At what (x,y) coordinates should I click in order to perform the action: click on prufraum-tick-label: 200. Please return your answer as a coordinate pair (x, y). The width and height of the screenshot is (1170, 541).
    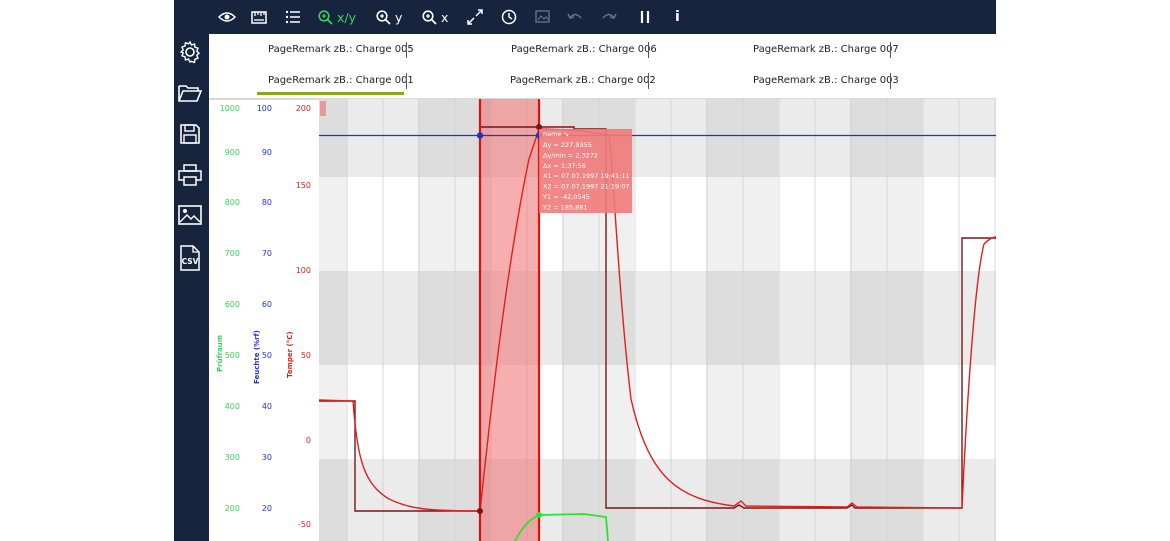
    Looking at the image, I should click on (232, 508).